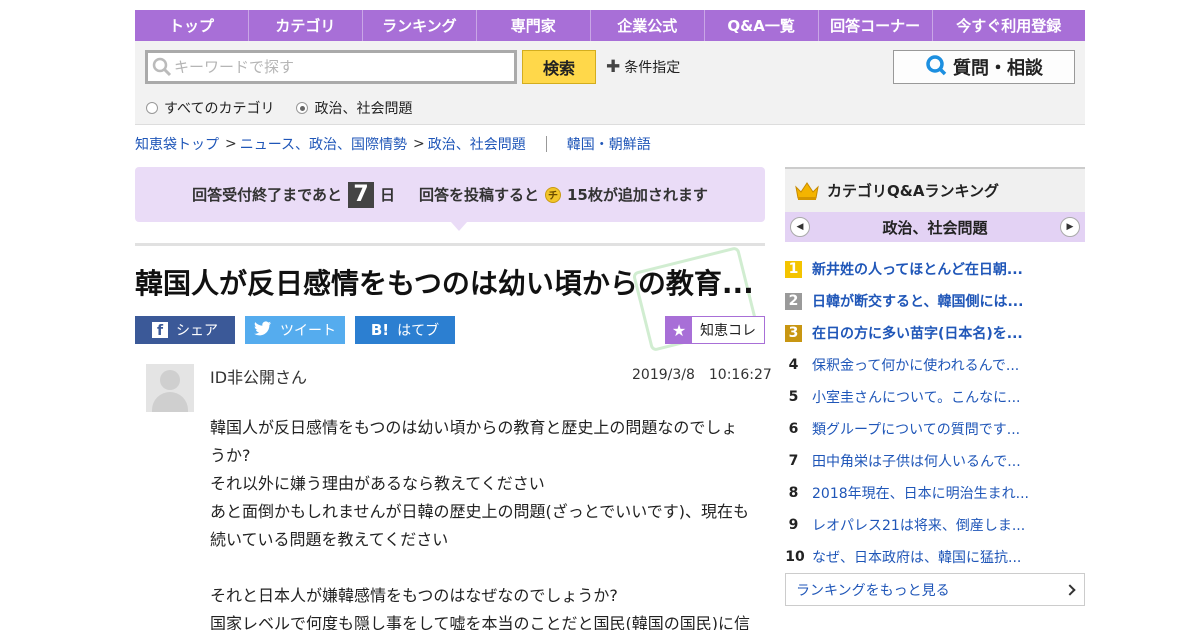 The width and height of the screenshot is (1200, 630). I want to click on notice-middle: 回答を投稿すると, so click(478, 195).